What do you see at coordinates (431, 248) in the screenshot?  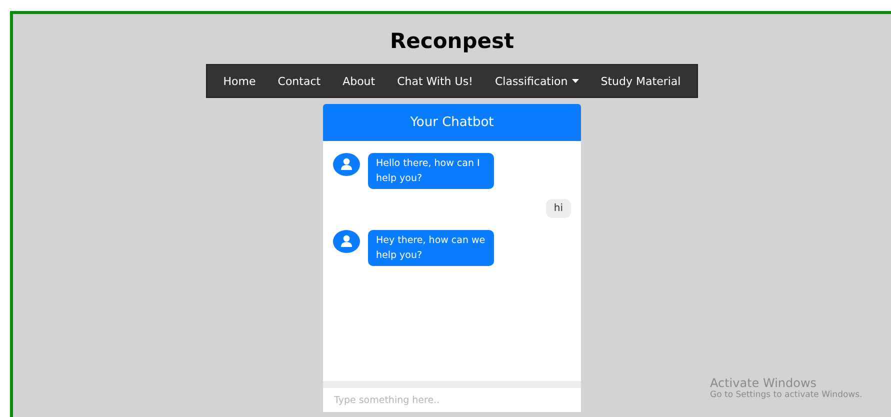 I see `bot-message: Hey there, how can we help you?` at bounding box center [431, 248].